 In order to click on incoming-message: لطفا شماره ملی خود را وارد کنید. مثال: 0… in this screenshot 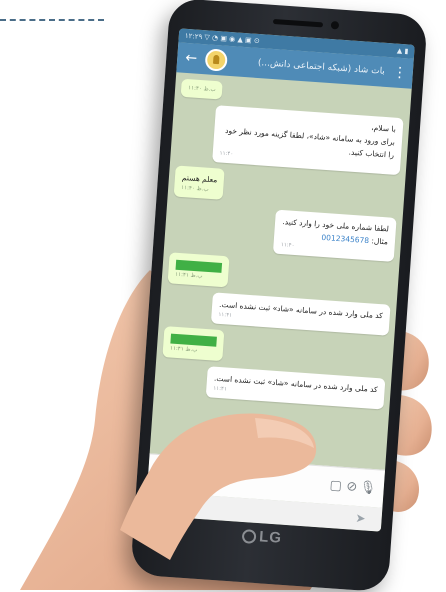, I will do `click(335, 235)`.